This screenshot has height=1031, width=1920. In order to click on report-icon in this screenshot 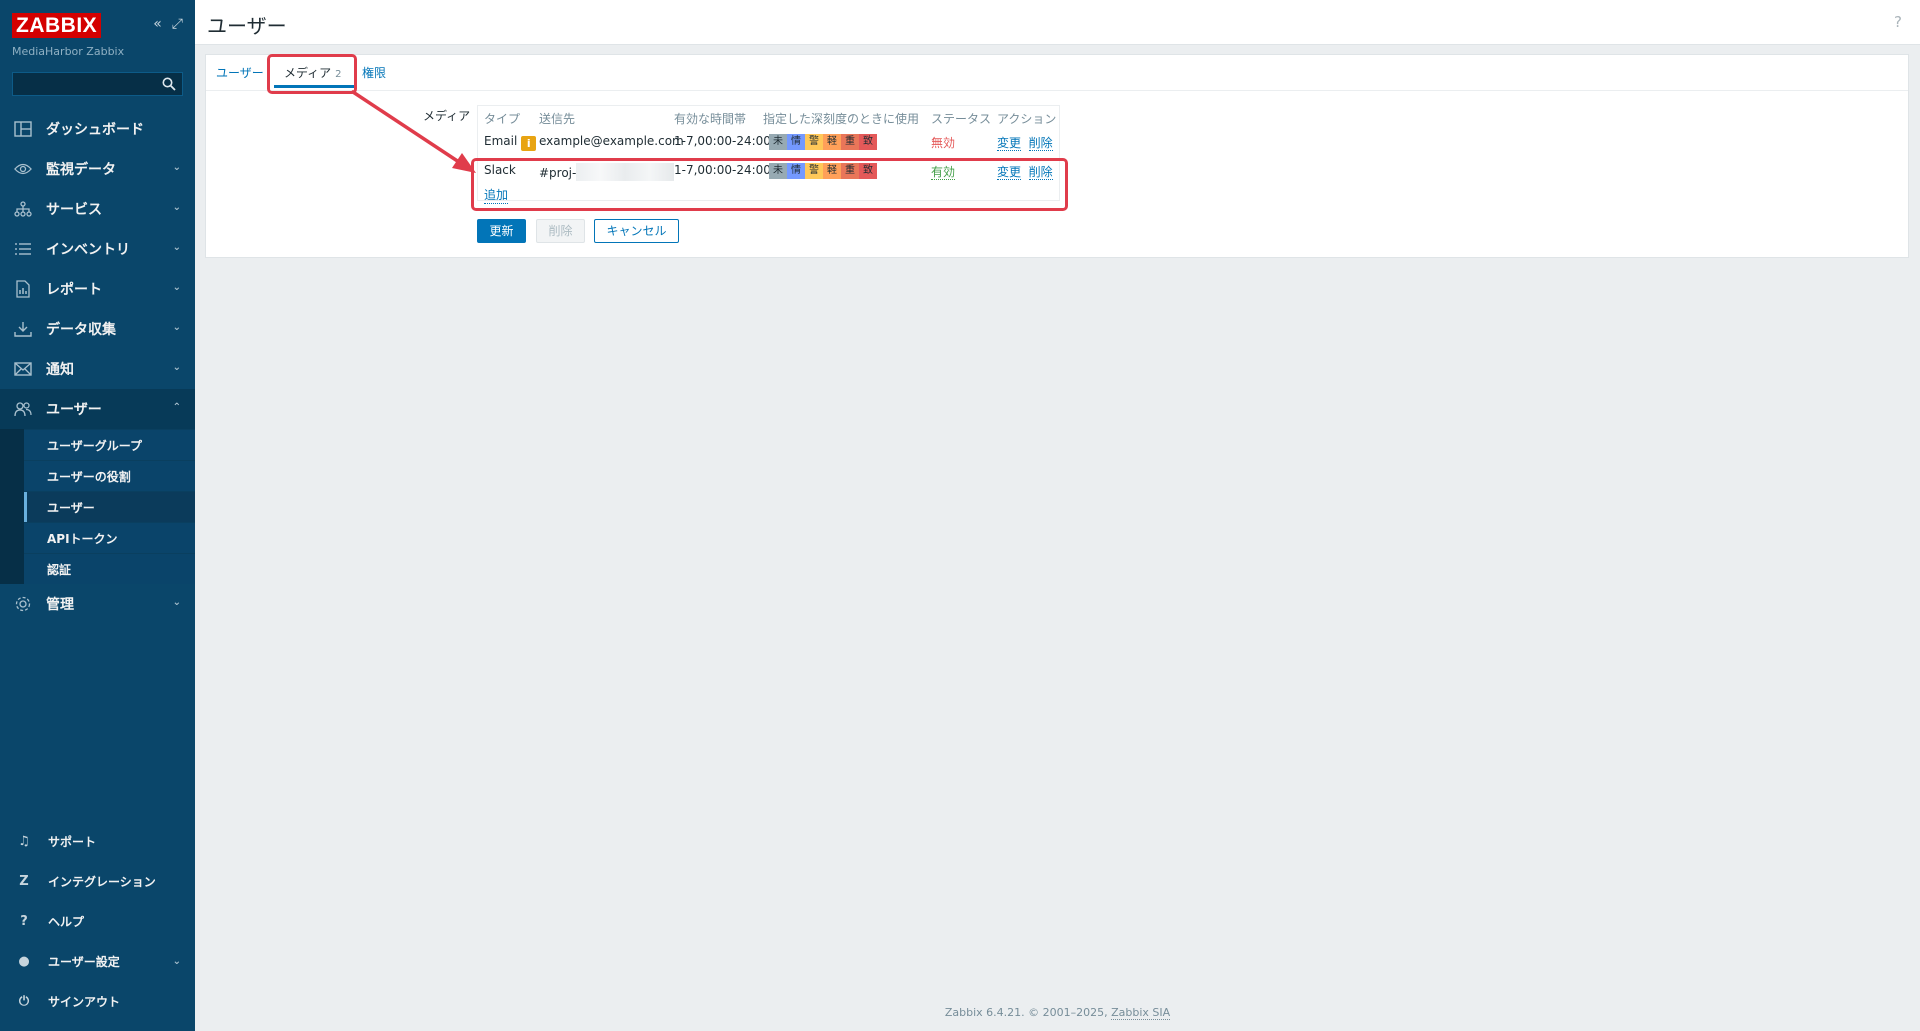, I will do `click(23, 289)`.